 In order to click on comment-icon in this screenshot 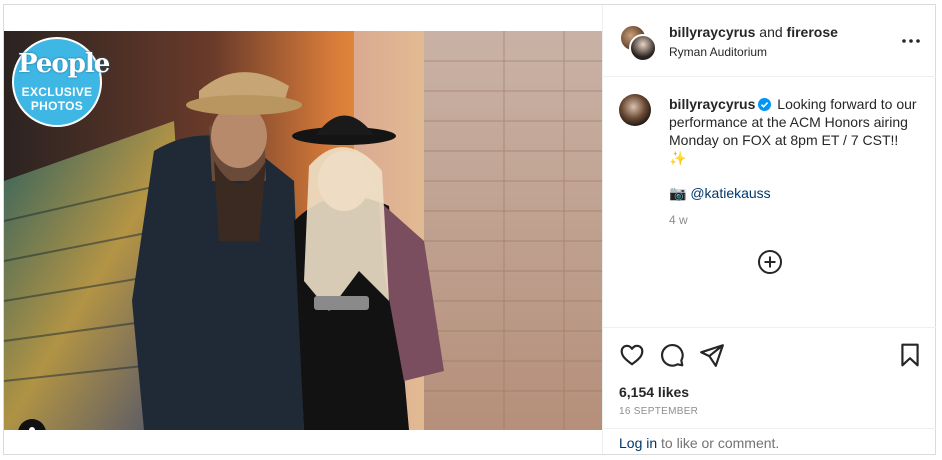, I will do `click(672, 355)`.